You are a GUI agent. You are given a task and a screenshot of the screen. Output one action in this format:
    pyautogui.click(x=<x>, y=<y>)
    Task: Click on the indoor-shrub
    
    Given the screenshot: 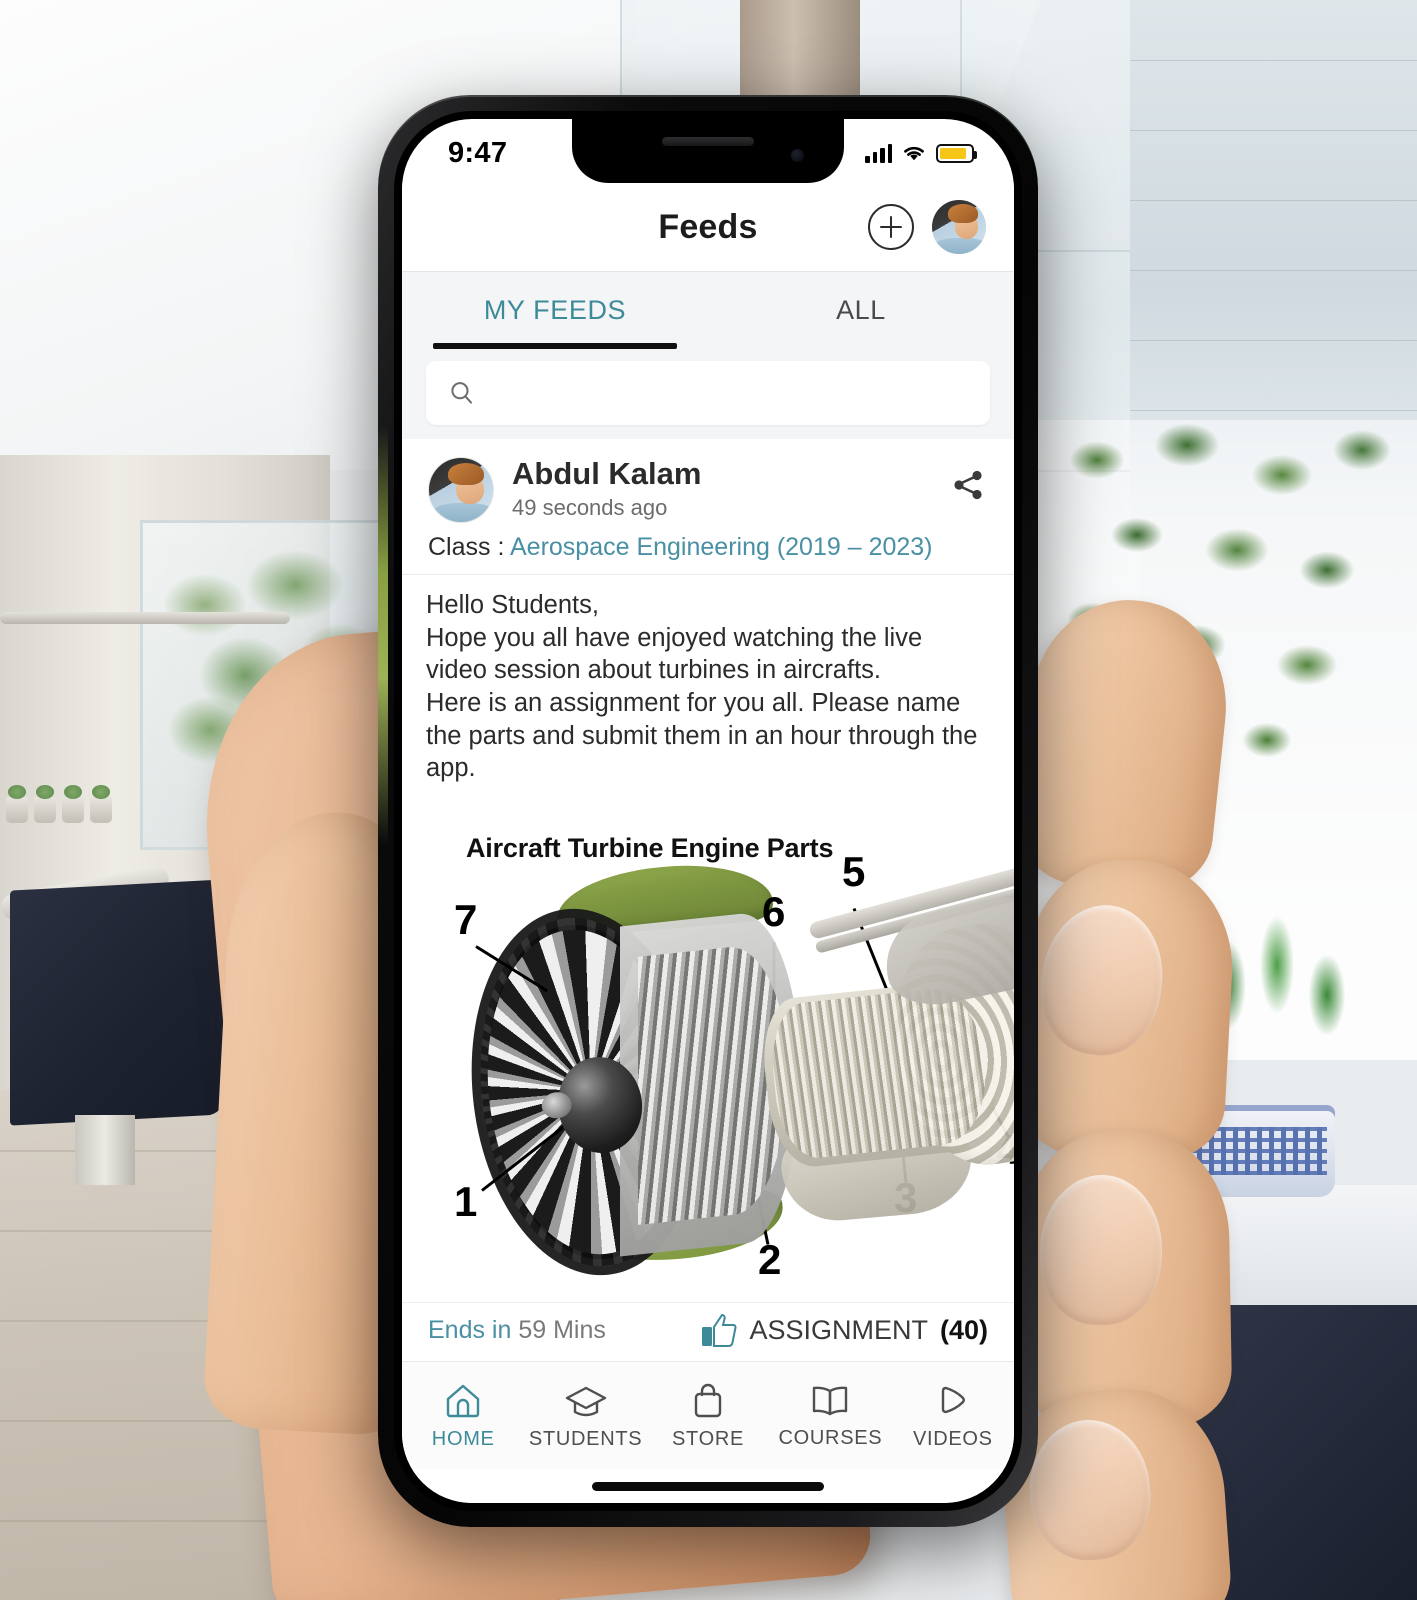 What is the action you would take?
    pyautogui.click(x=280, y=670)
    